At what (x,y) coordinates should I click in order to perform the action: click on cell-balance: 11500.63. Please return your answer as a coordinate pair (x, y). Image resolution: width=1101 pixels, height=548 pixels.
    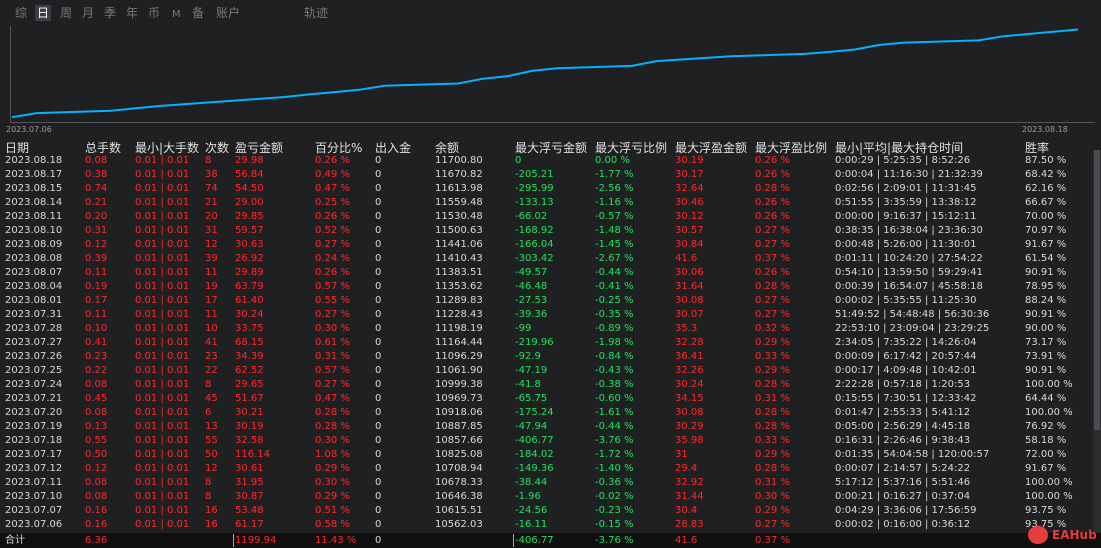
    Looking at the image, I should click on (459, 230).